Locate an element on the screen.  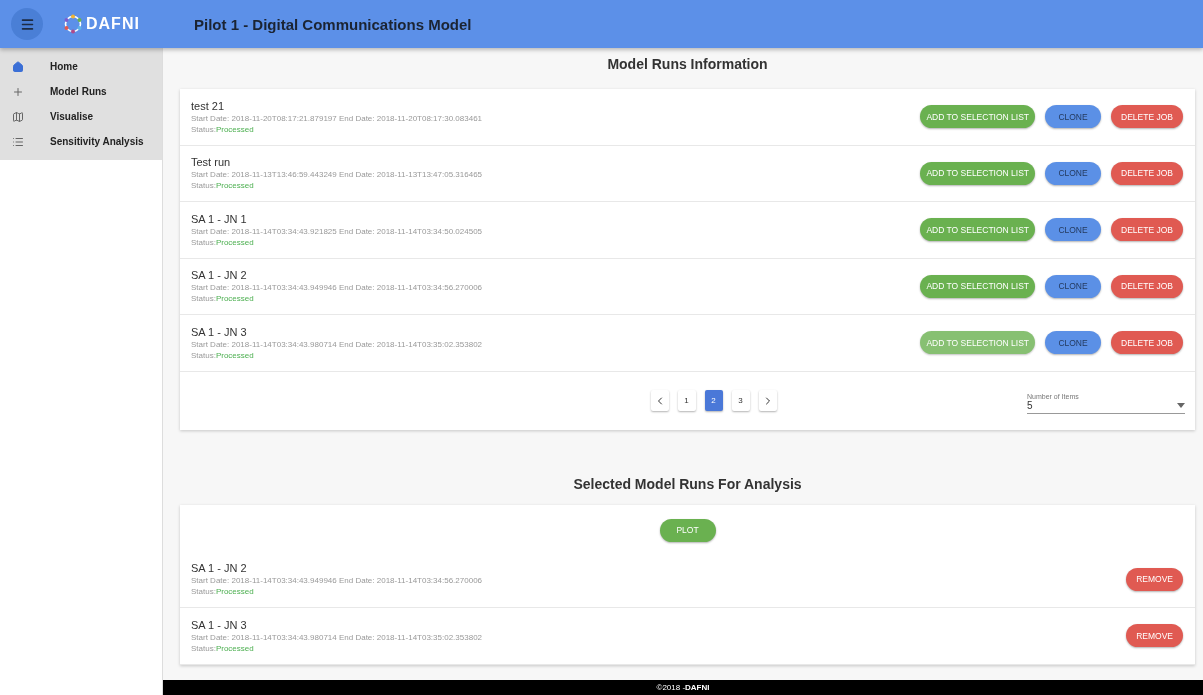
list-icon is located at coordinates (18, 141).